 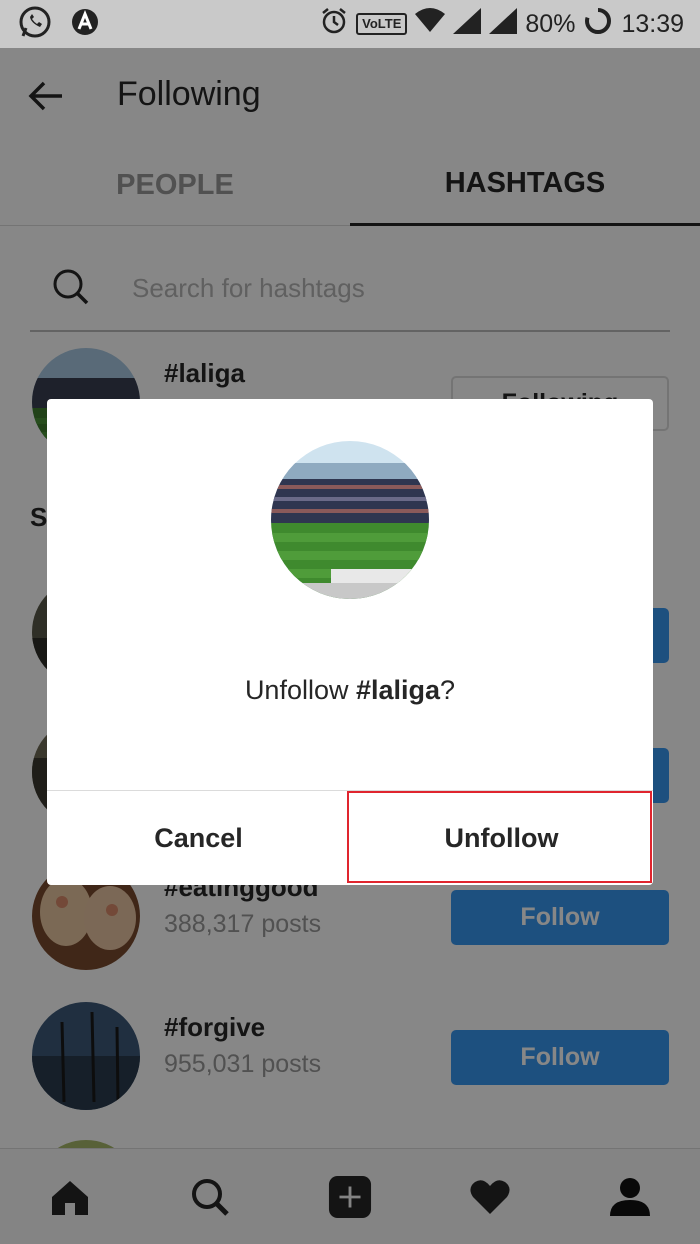 I want to click on dialog-message: Unfollow #laliga?, so click(x=350, y=690).